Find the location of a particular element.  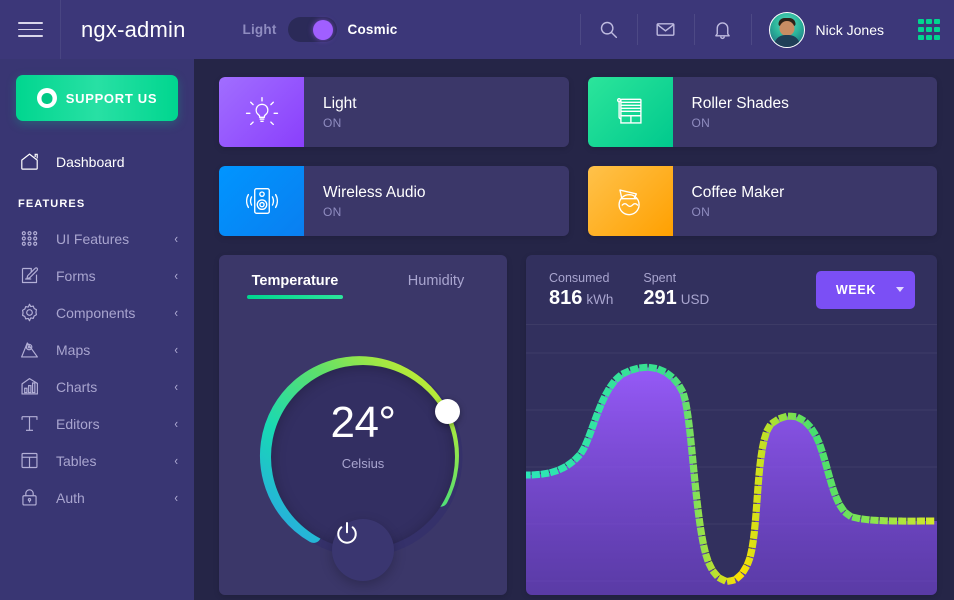

avatar is located at coordinates (786, 29).